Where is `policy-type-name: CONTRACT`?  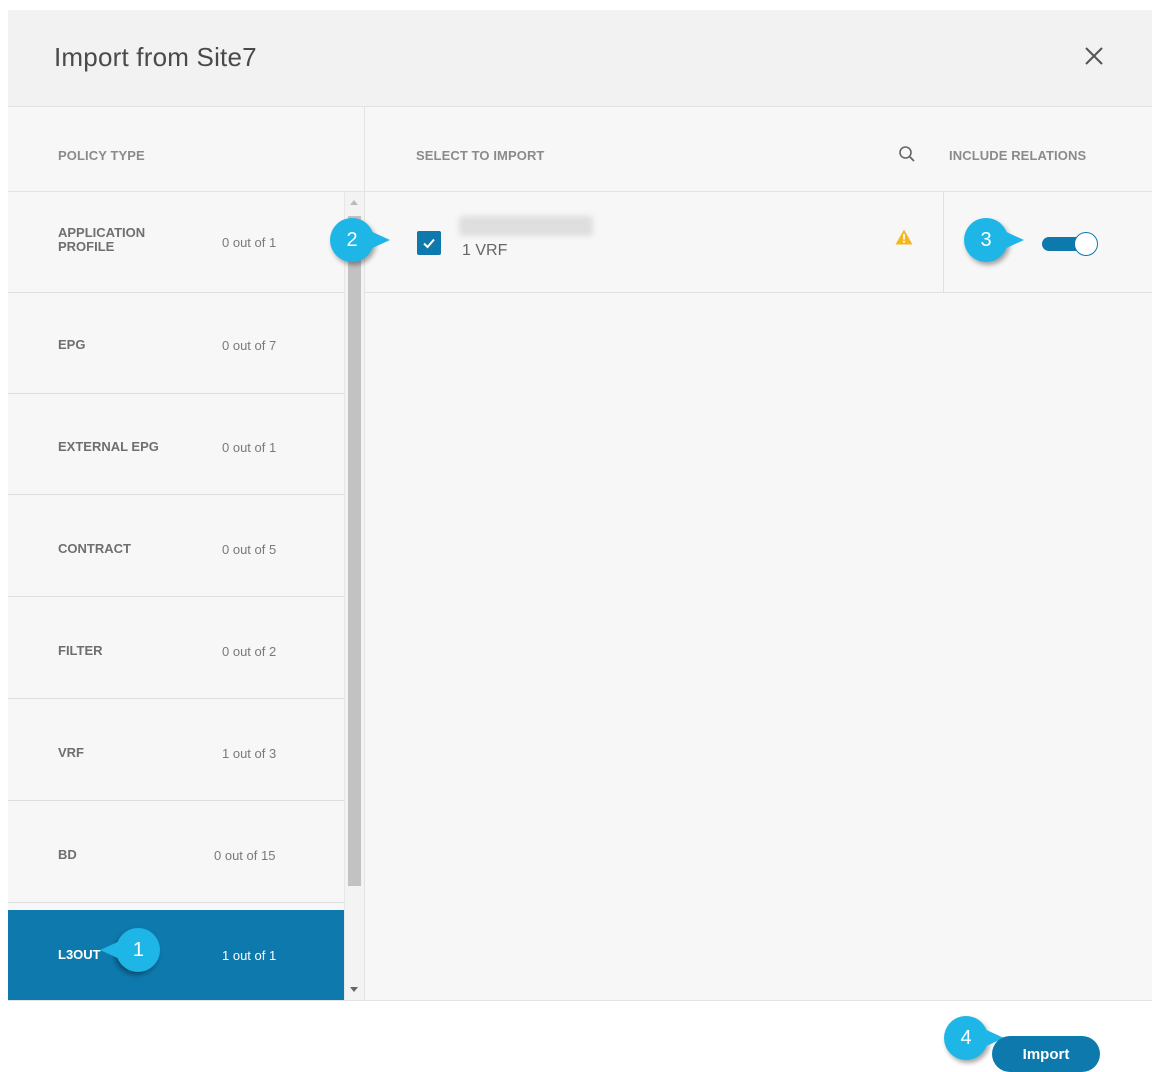 policy-type-name: CONTRACT is located at coordinates (94, 548).